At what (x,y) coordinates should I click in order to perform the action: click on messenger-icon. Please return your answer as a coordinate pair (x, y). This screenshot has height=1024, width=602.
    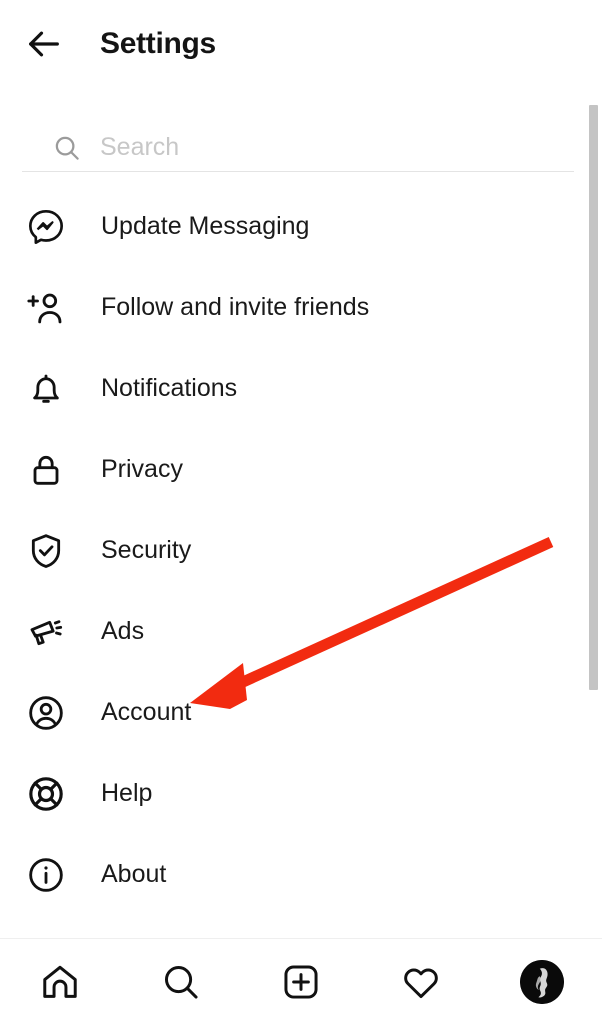
    Looking at the image, I should click on (46, 227).